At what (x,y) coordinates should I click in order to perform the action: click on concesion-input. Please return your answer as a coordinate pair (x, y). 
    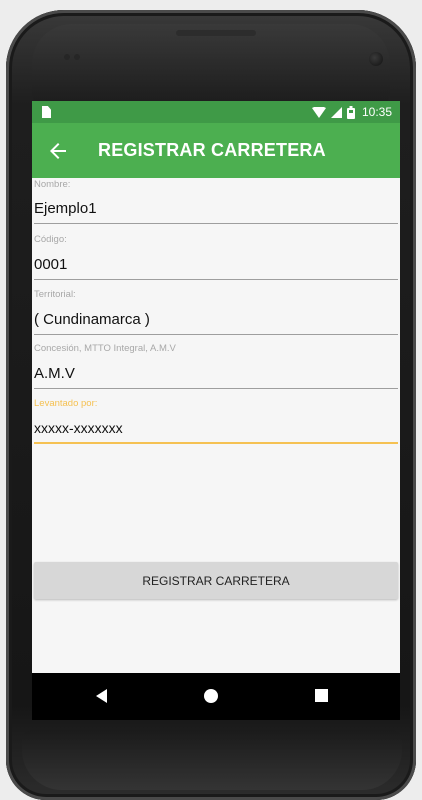
    Looking at the image, I should click on (216, 373).